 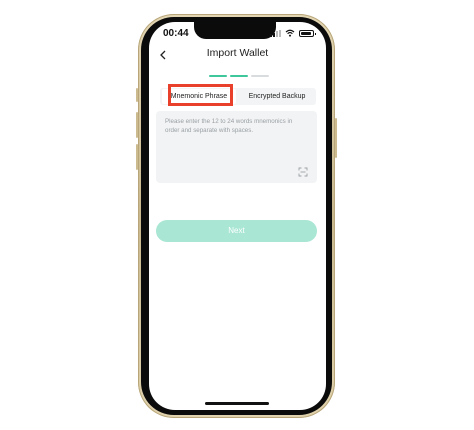 I want to click on step-progress, so click(x=239, y=76).